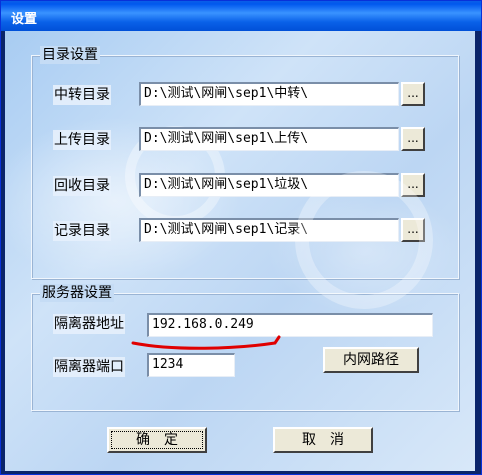  I want to click on window-title: 设置, so click(24, 19).